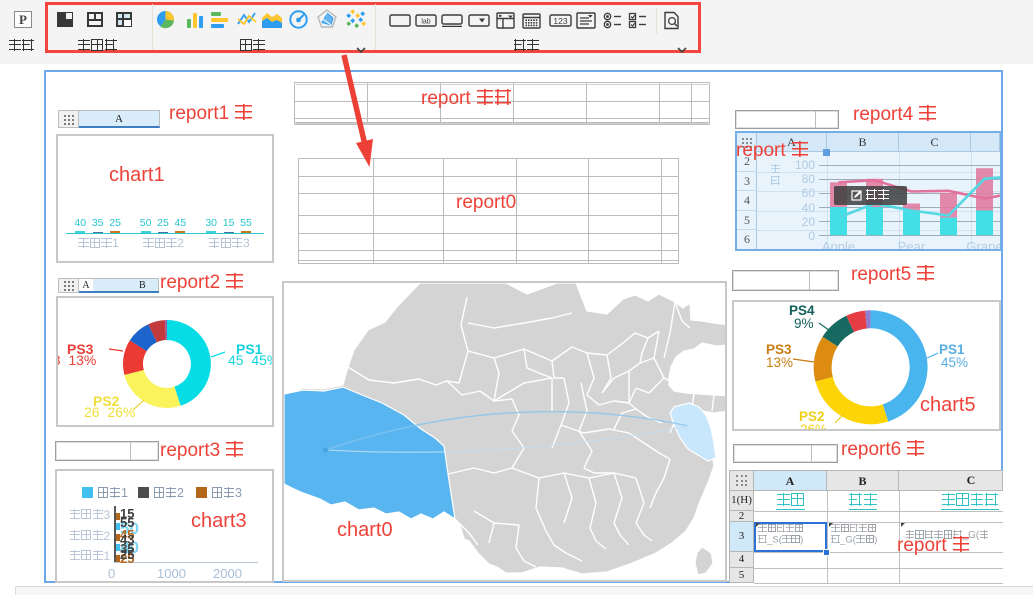  Describe the element at coordinates (425, 22) in the screenshot. I see `svg-text: lab` at that location.